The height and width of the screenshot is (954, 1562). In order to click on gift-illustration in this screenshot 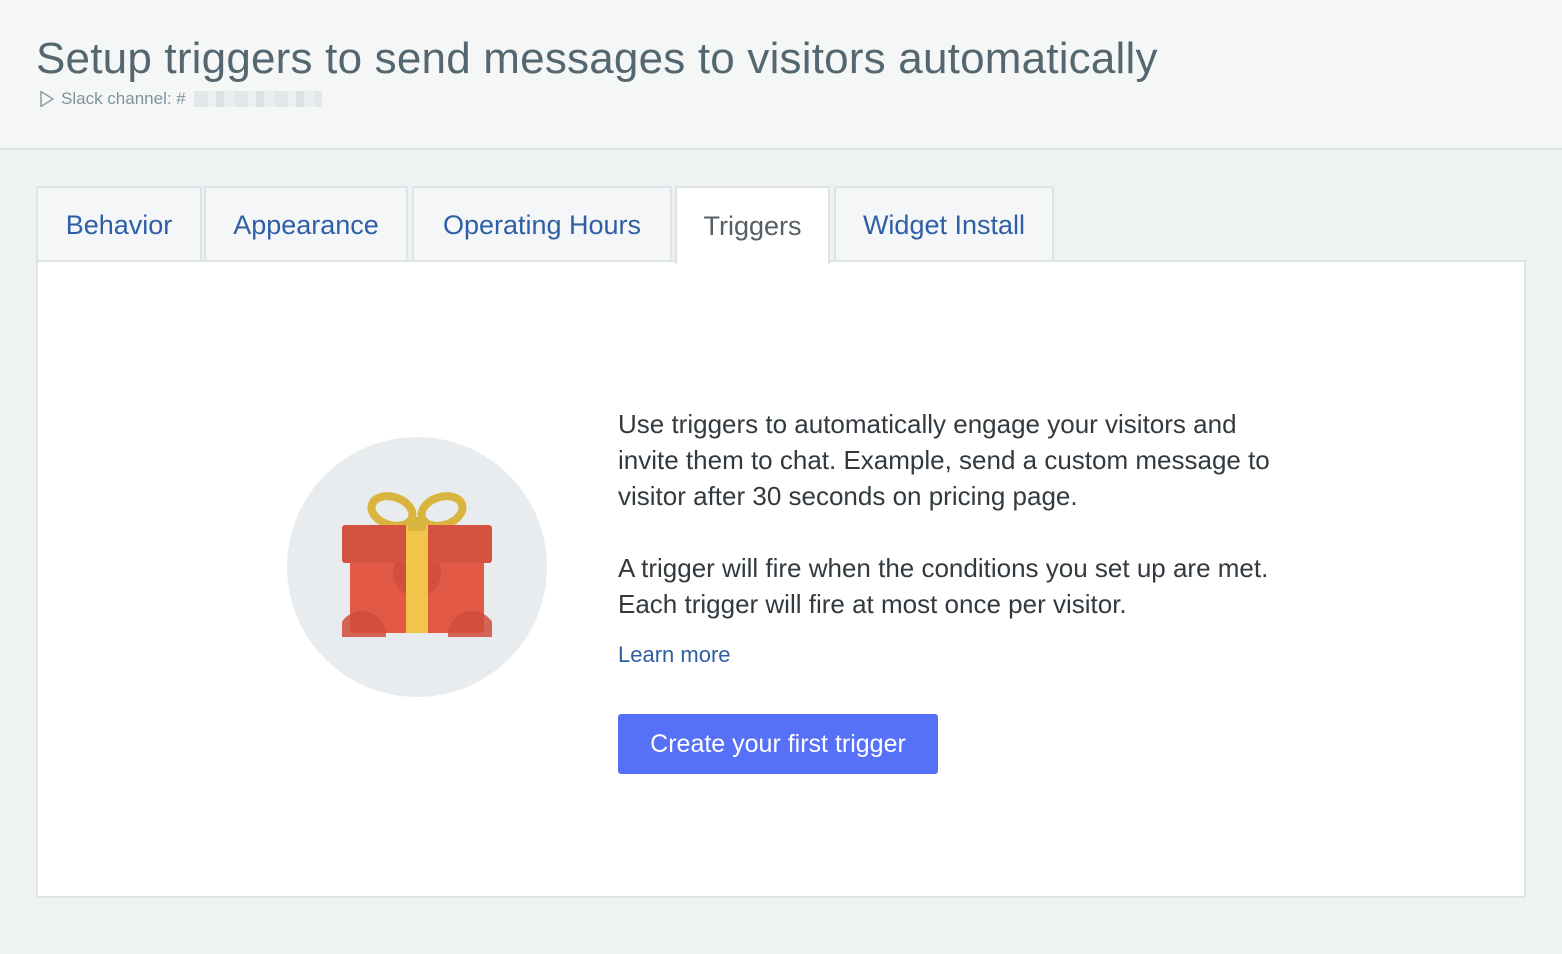, I will do `click(417, 567)`.